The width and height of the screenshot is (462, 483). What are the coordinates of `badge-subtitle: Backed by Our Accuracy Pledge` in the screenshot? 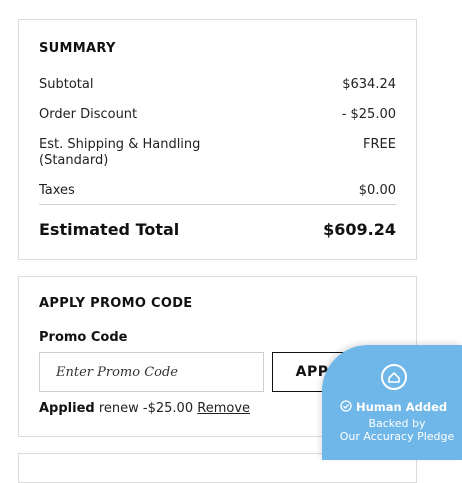 It's located at (392, 430).